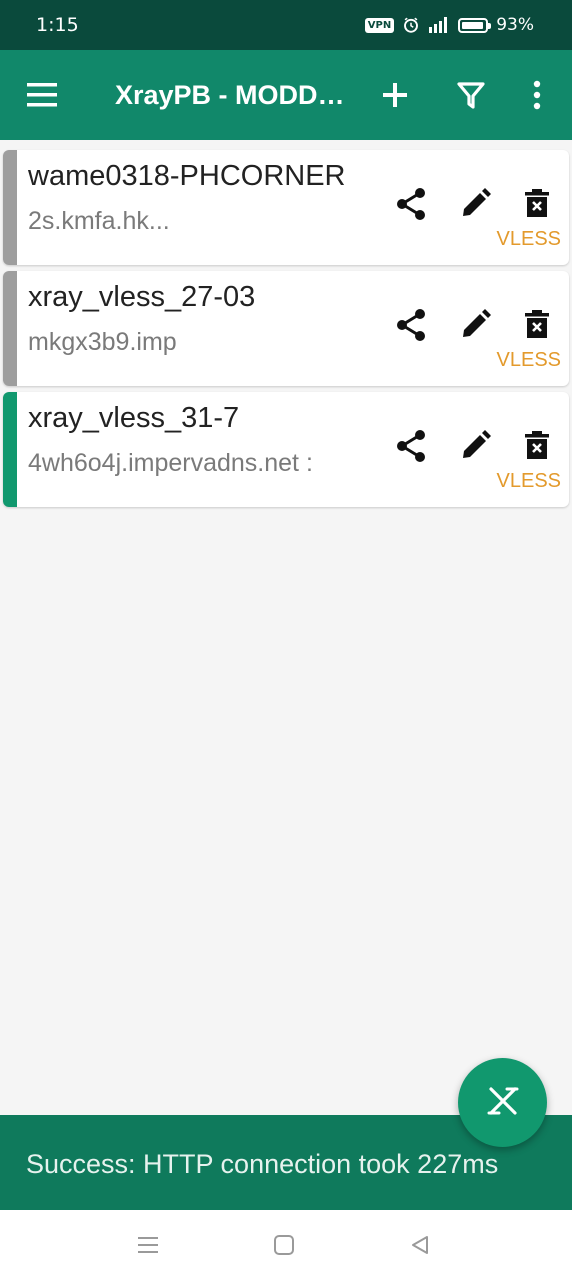 The image size is (572, 1280). Describe the element at coordinates (187, 176) in the screenshot. I see `server-name: wame0318-PHCORNER` at that location.